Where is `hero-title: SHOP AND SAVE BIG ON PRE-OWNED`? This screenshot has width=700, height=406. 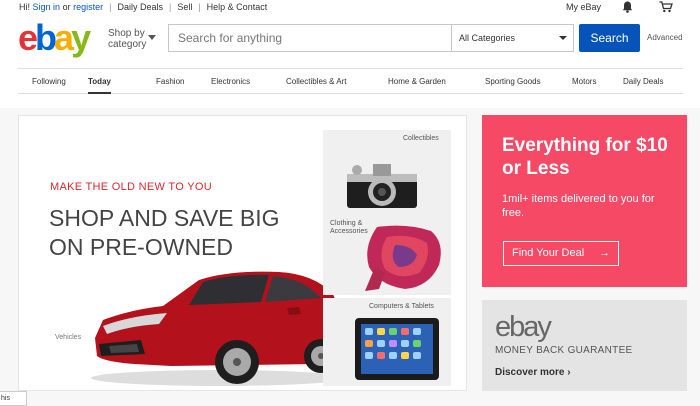
hero-title: SHOP AND SAVE BIG ON PRE-OWNED is located at coordinates (164, 232).